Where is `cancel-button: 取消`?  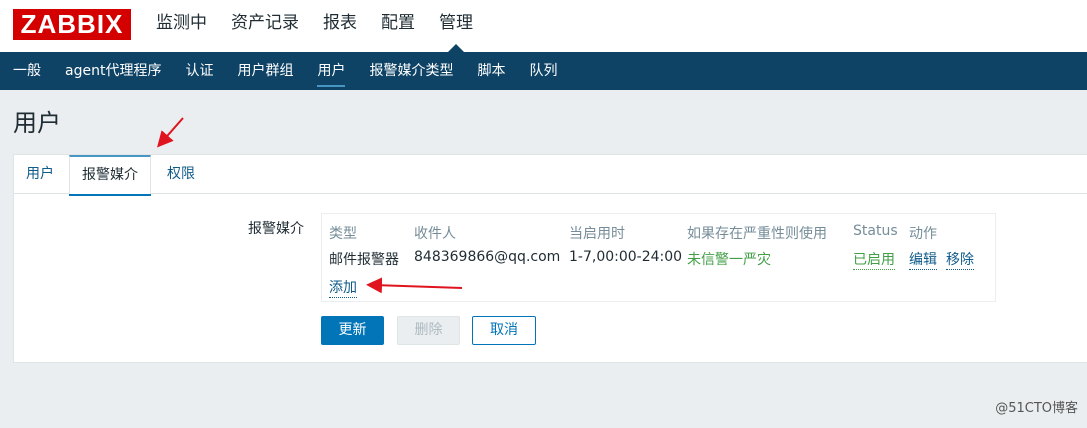 cancel-button: 取消 is located at coordinates (504, 330).